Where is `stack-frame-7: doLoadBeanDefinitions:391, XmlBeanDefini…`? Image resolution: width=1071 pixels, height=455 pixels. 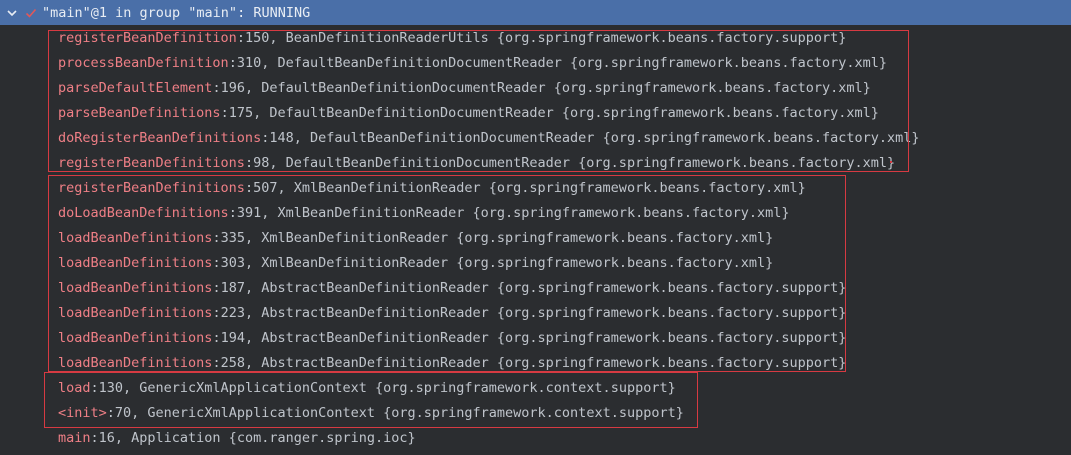
stack-frame-7: doLoadBeanDefinitions:391, XmlBeanDefini… is located at coordinates (424, 212).